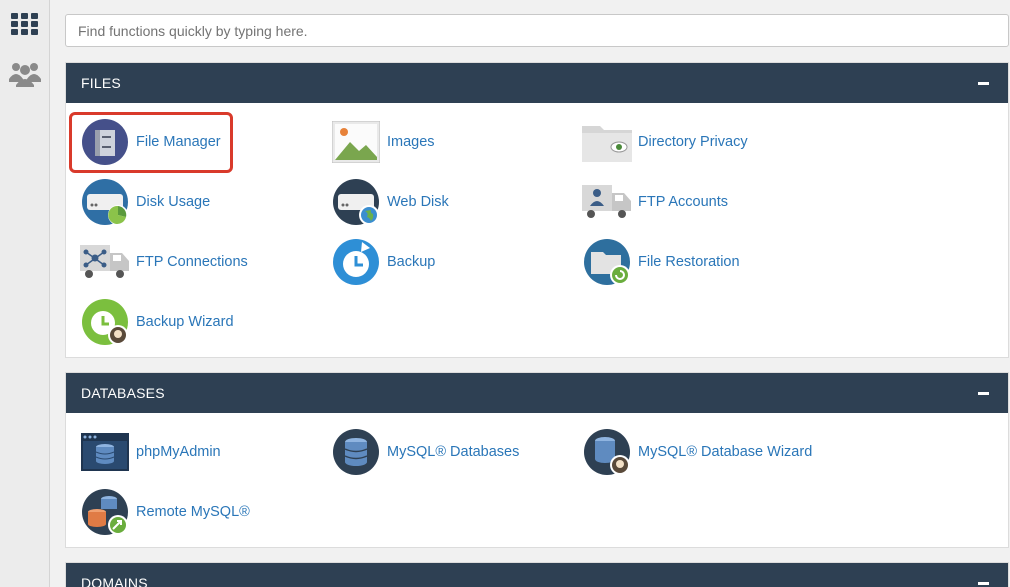 This screenshot has height=587, width=1010. I want to click on remote-mysql-icon, so click(105, 512).